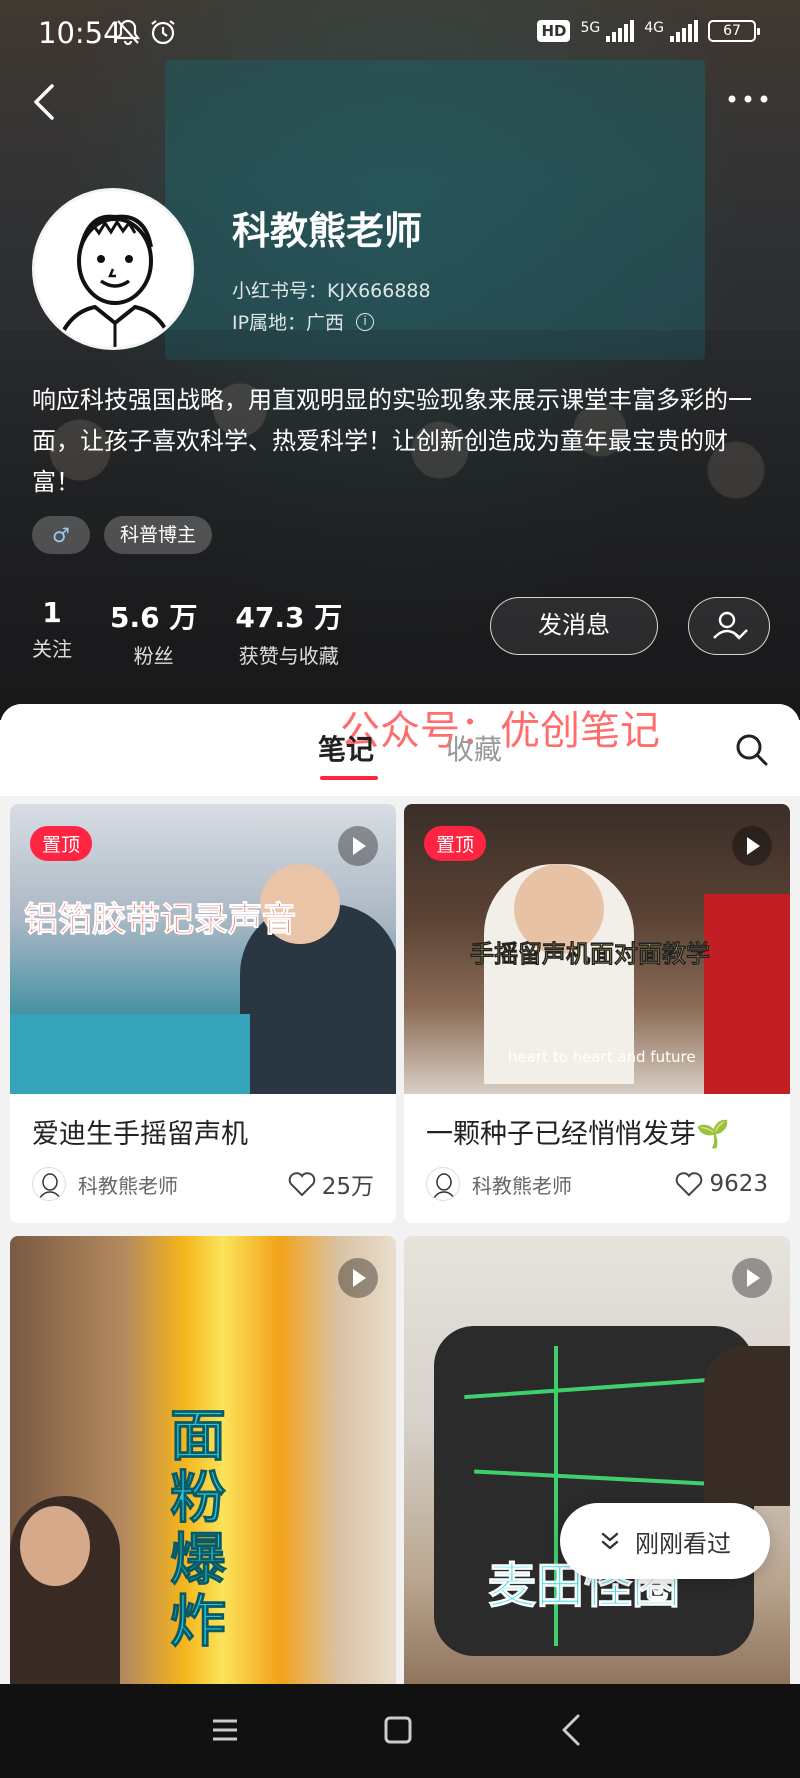  I want to click on thumbnail-subcaption: heart to heart and future, so click(602, 1057).